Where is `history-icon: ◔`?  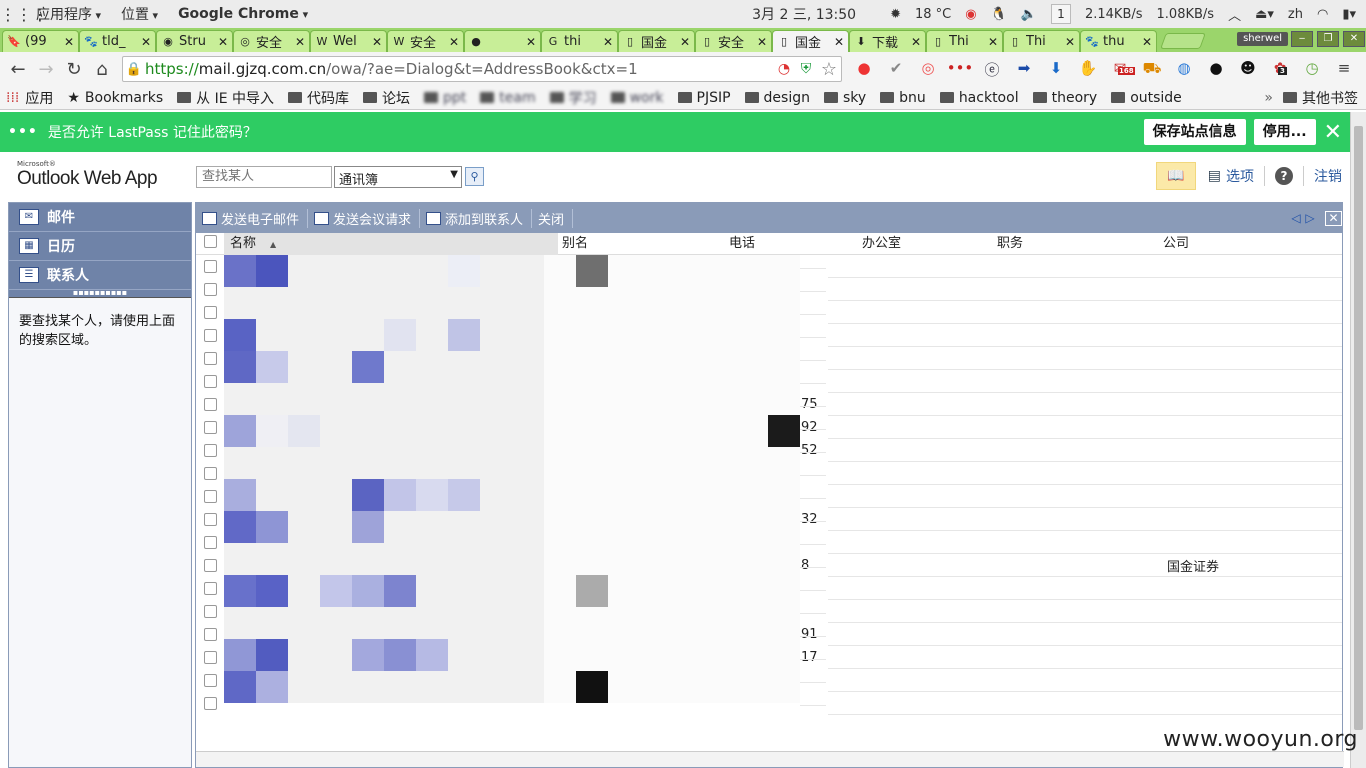 history-icon: ◔ is located at coordinates (784, 69).